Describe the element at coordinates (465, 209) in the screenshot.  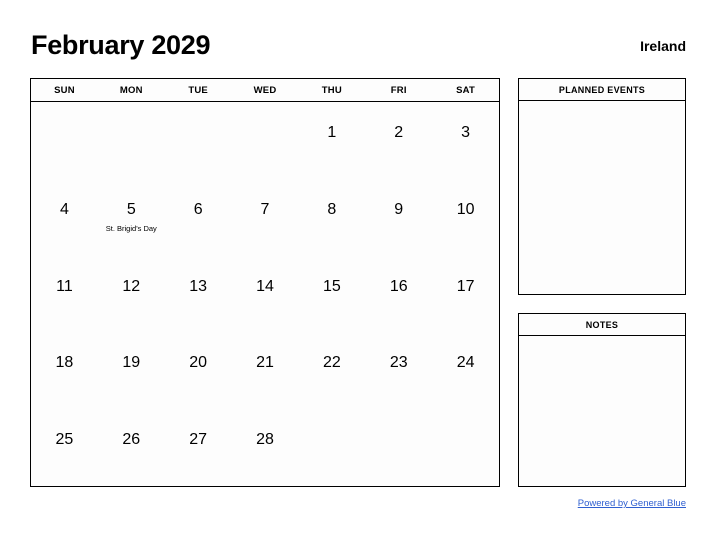
I see `day-number: 10` at that location.